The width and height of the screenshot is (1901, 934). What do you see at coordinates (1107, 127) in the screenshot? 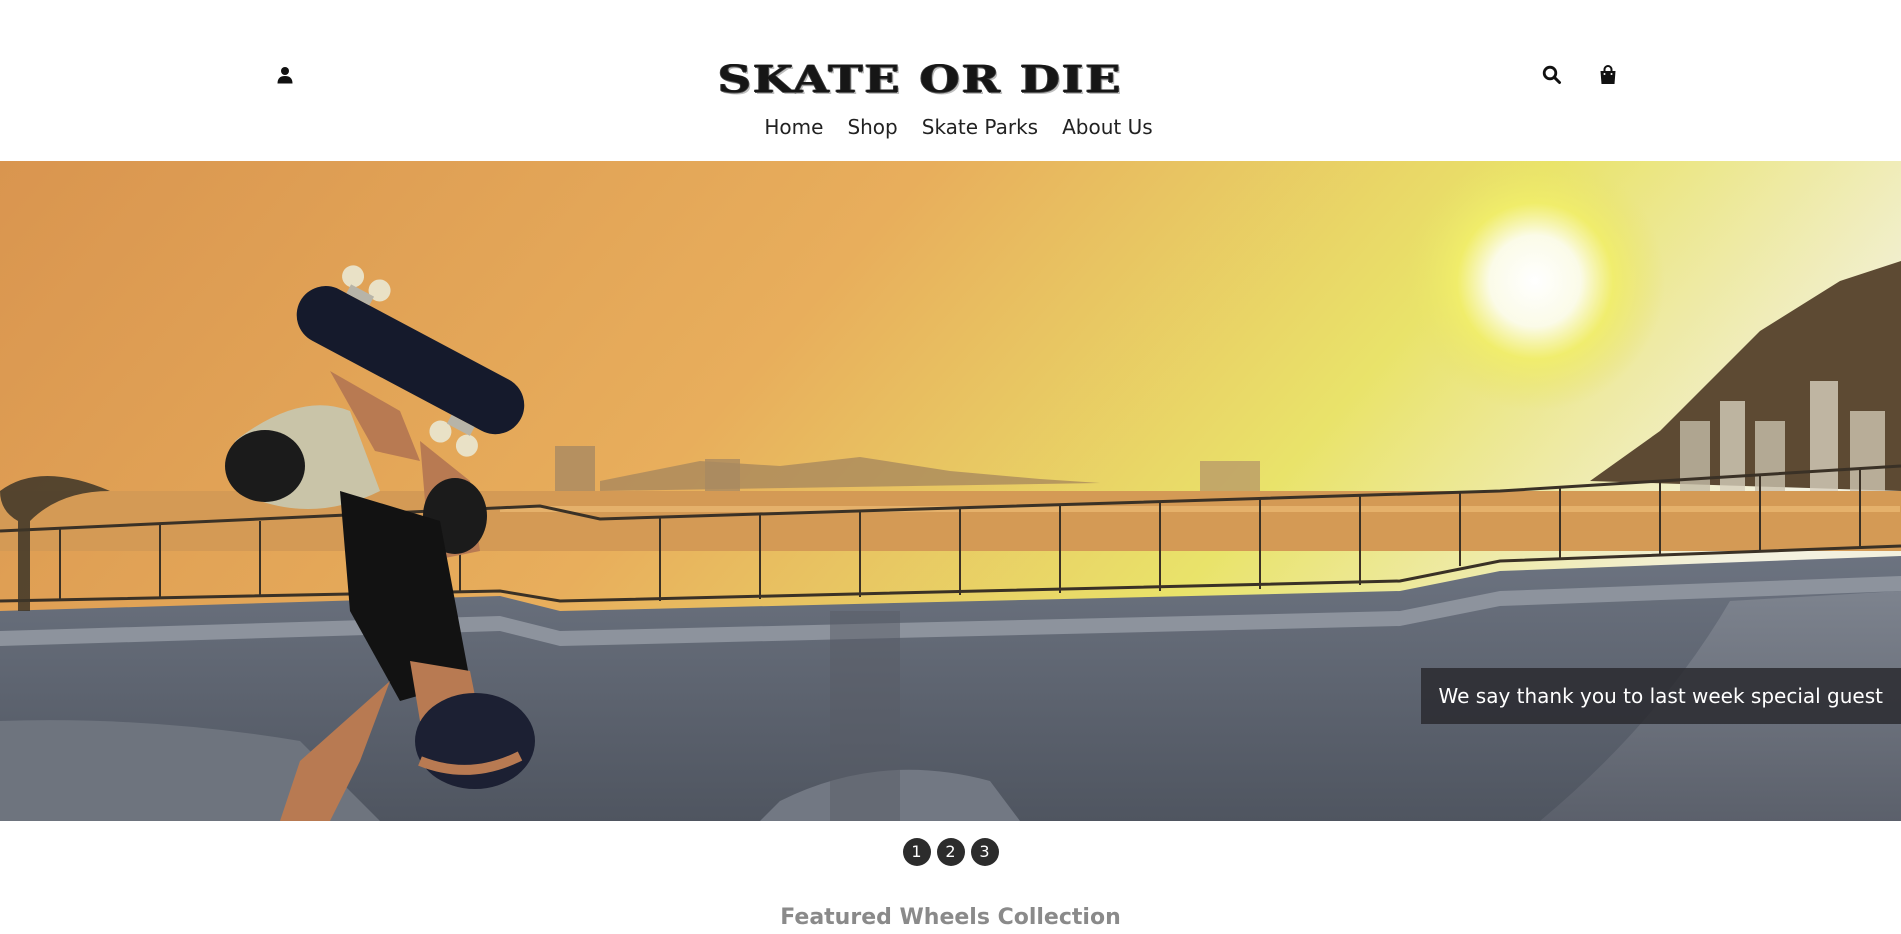
I see `nav-item-about-us: About Us` at bounding box center [1107, 127].